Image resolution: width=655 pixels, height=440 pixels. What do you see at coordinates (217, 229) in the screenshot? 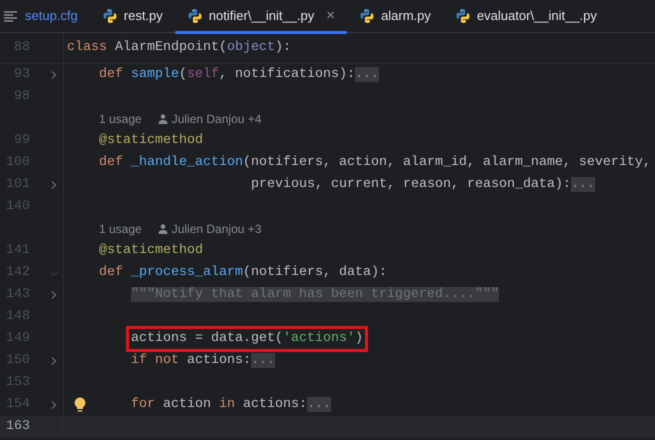
I see `author-hint: Julien Danjou +3` at bounding box center [217, 229].